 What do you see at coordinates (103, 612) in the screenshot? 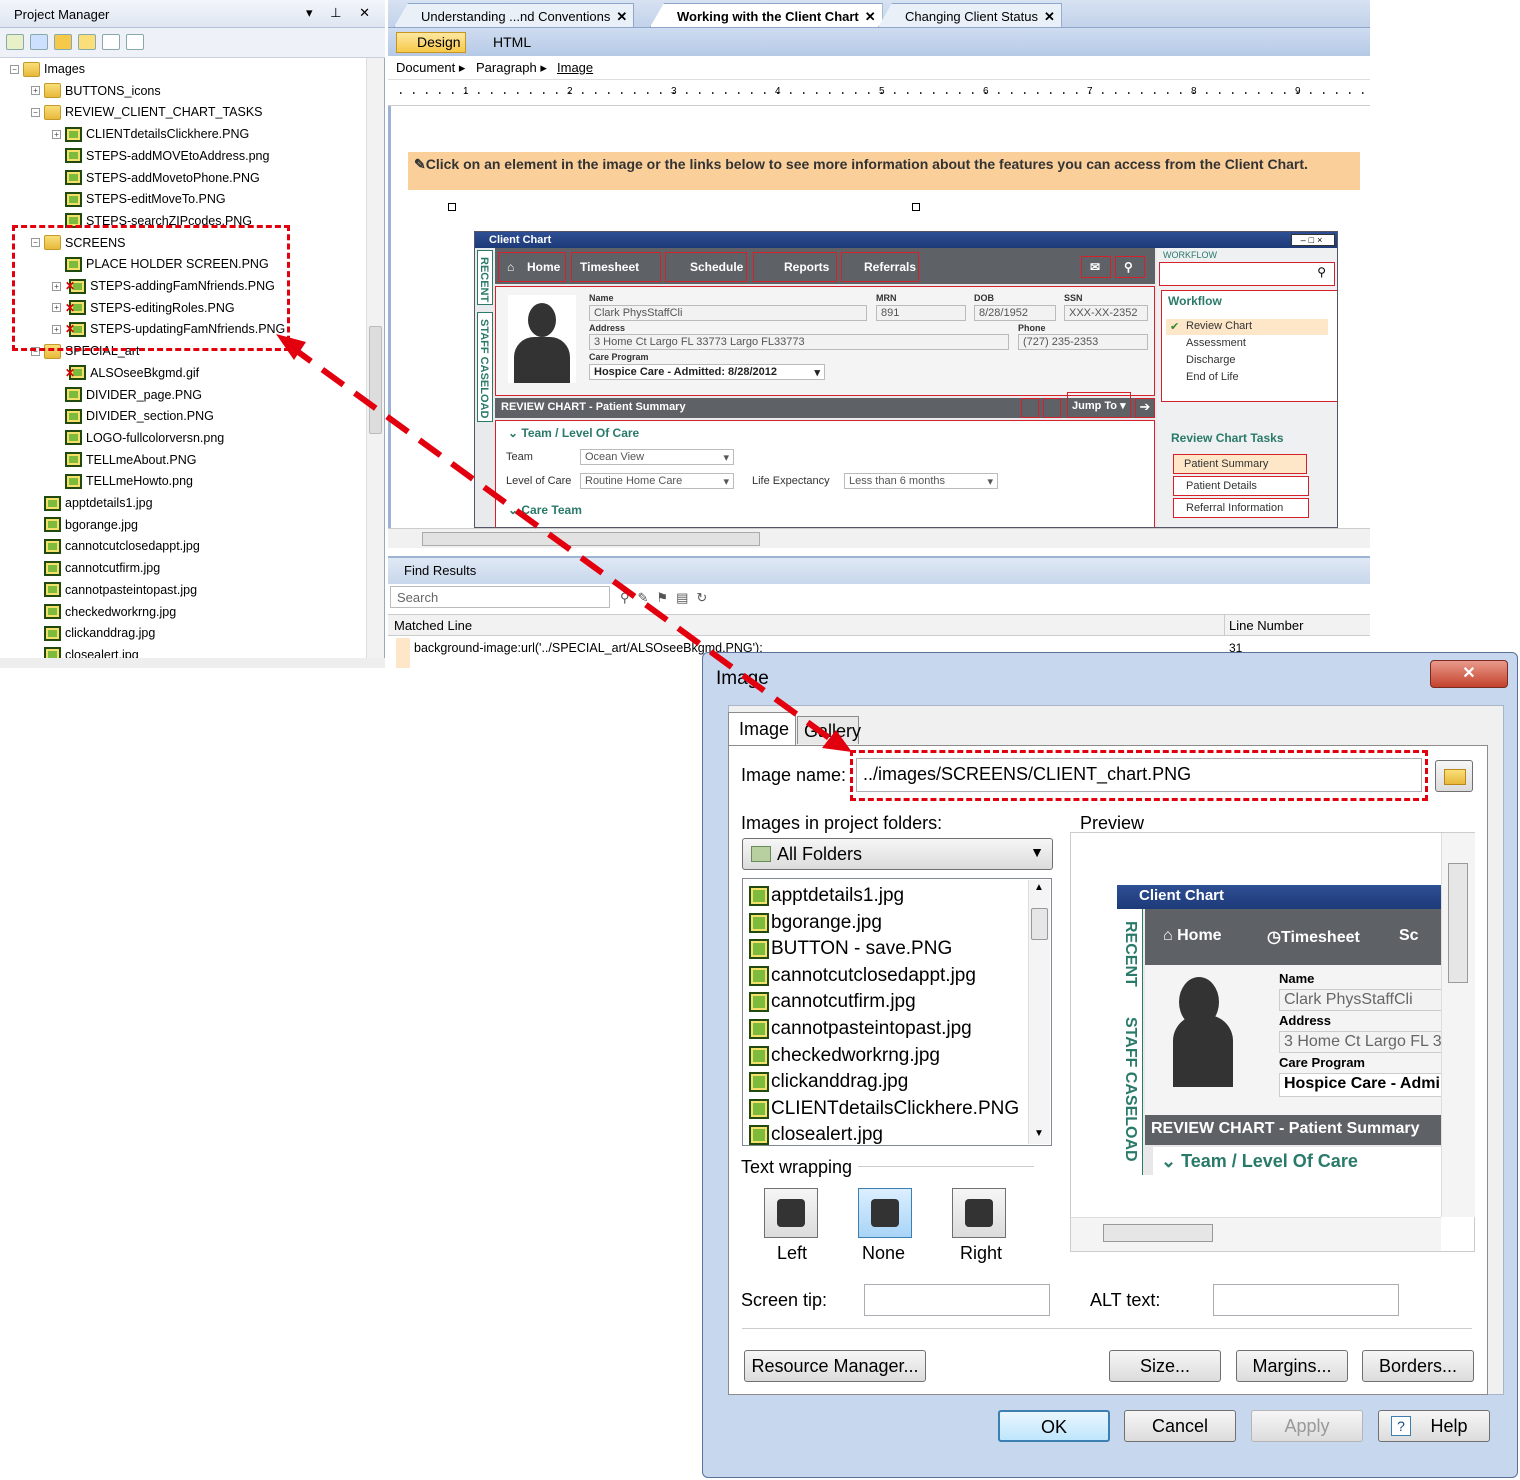
I see `tree-node: checkedworkrng.jpg` at bounding box center [103, 612].